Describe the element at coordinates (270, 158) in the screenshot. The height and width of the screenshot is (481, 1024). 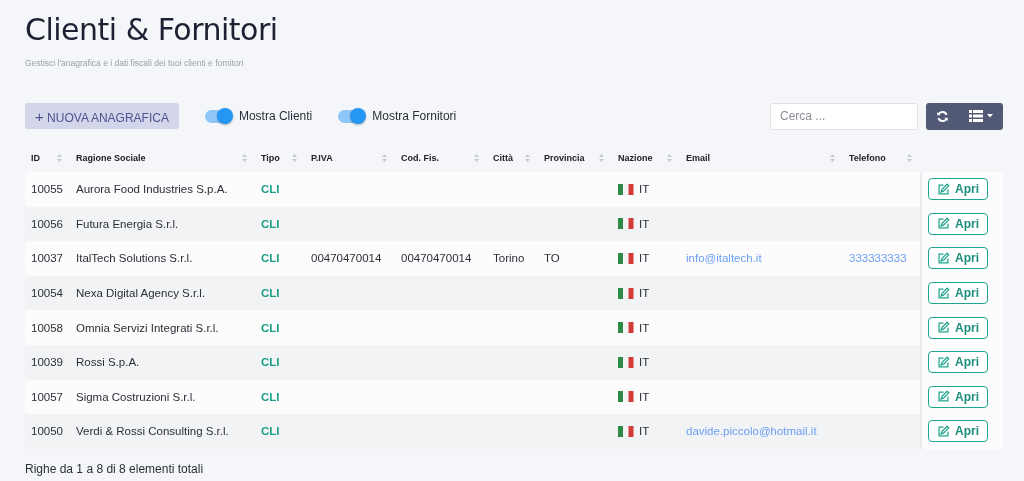
I see `column-header: Tipo` at that location.